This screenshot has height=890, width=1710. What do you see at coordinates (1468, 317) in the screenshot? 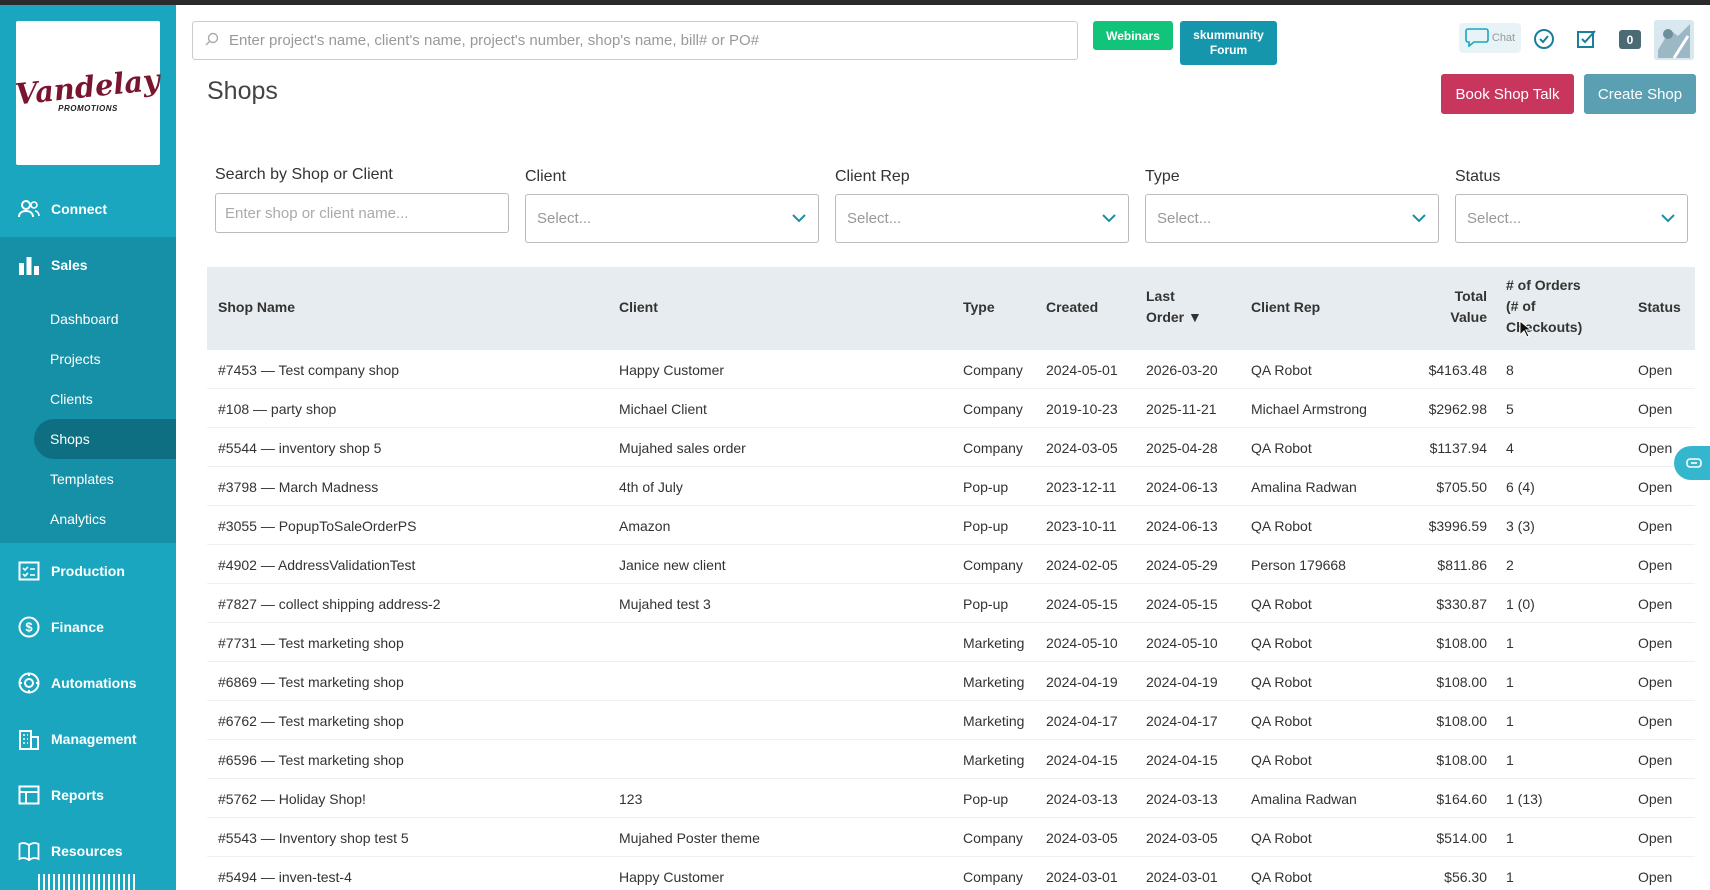
I see `col-total-line2: Value` at bounding box center [1468, 317].